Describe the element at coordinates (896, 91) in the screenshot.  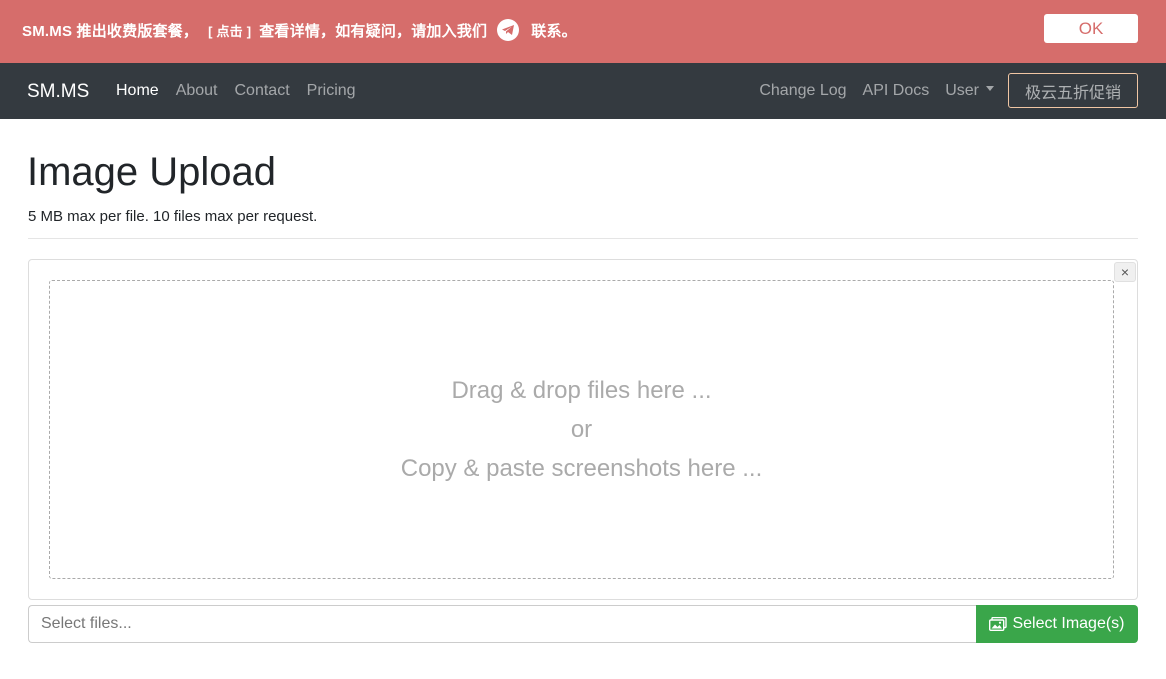
I see `nav-item-api-docs: API Docs` at that location.